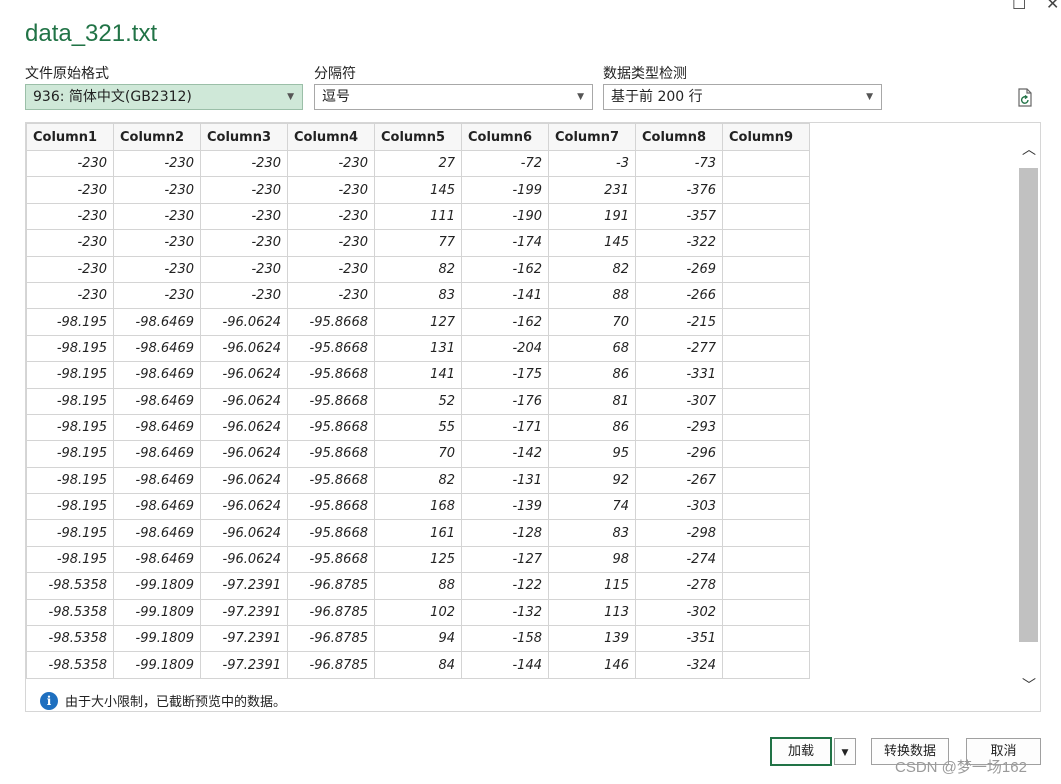 This screenshot has height=784, width=1061. I want to click on table-row: -230 -230 -230 -230 111 -190 191 -357, so click(418, 216).